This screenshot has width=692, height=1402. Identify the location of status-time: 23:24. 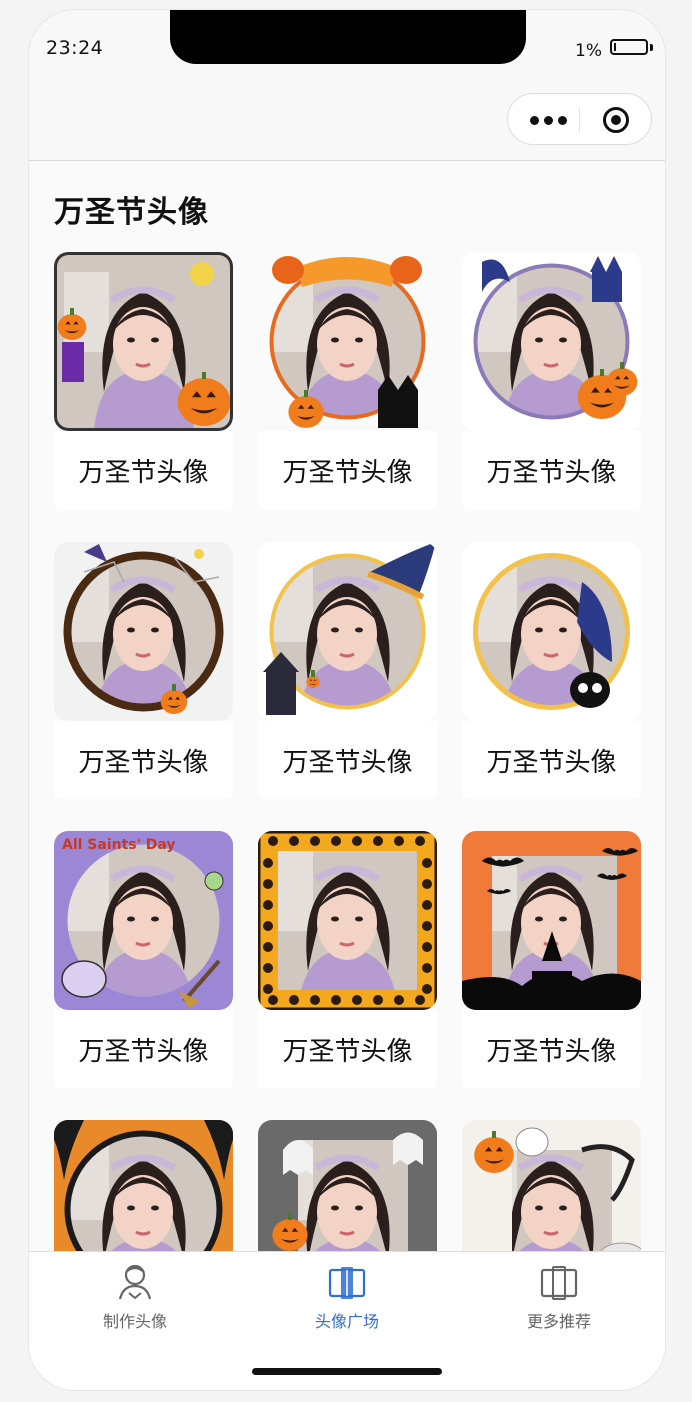
(75, 48).